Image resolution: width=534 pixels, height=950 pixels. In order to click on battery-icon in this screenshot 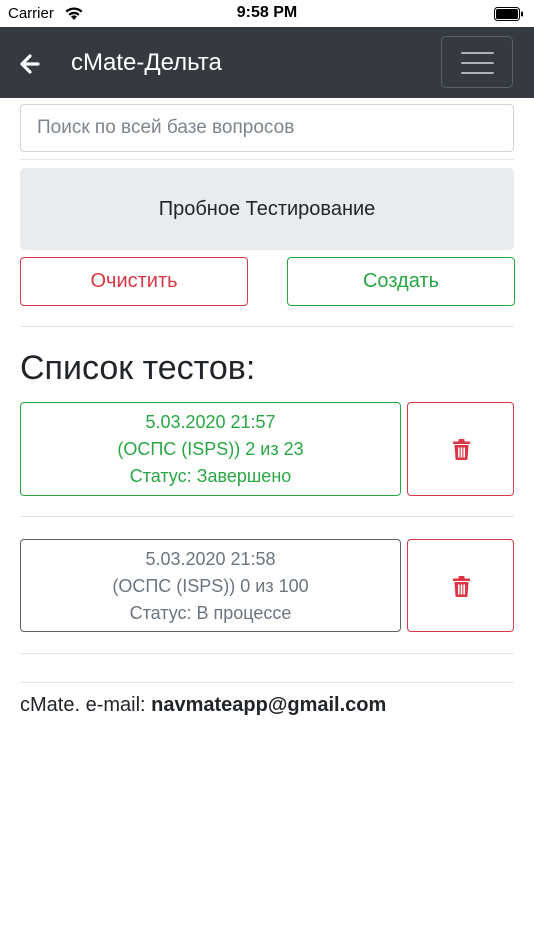, I will do `click(508, 14)`.